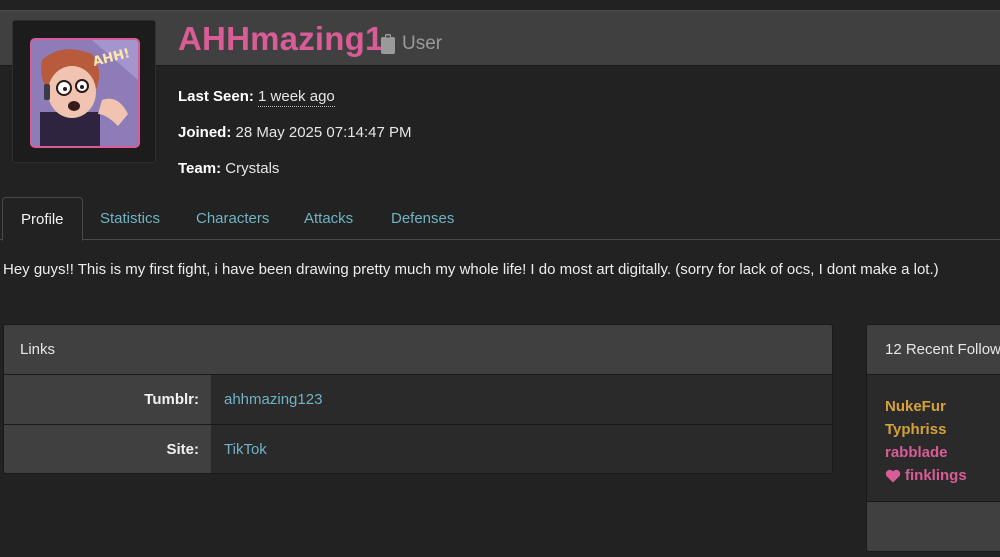 The height and width of the screenshot is (557, 1000). I want to click on avatar-frame: AHH!, so click(84, 91).